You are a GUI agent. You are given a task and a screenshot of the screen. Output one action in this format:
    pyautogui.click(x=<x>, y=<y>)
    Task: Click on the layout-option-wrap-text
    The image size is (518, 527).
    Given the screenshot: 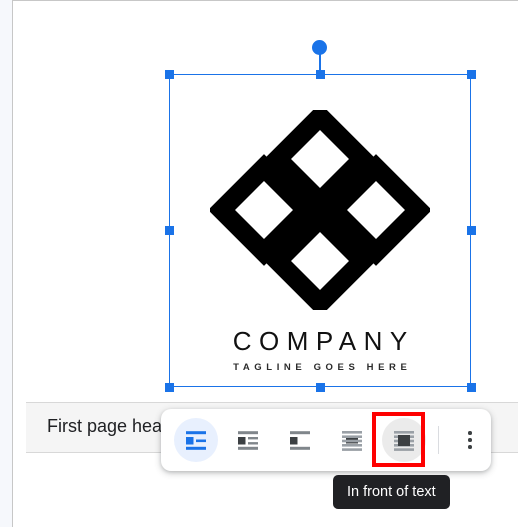 What is the action you would take?
    pyautogui.click(x=248, y=440)
    